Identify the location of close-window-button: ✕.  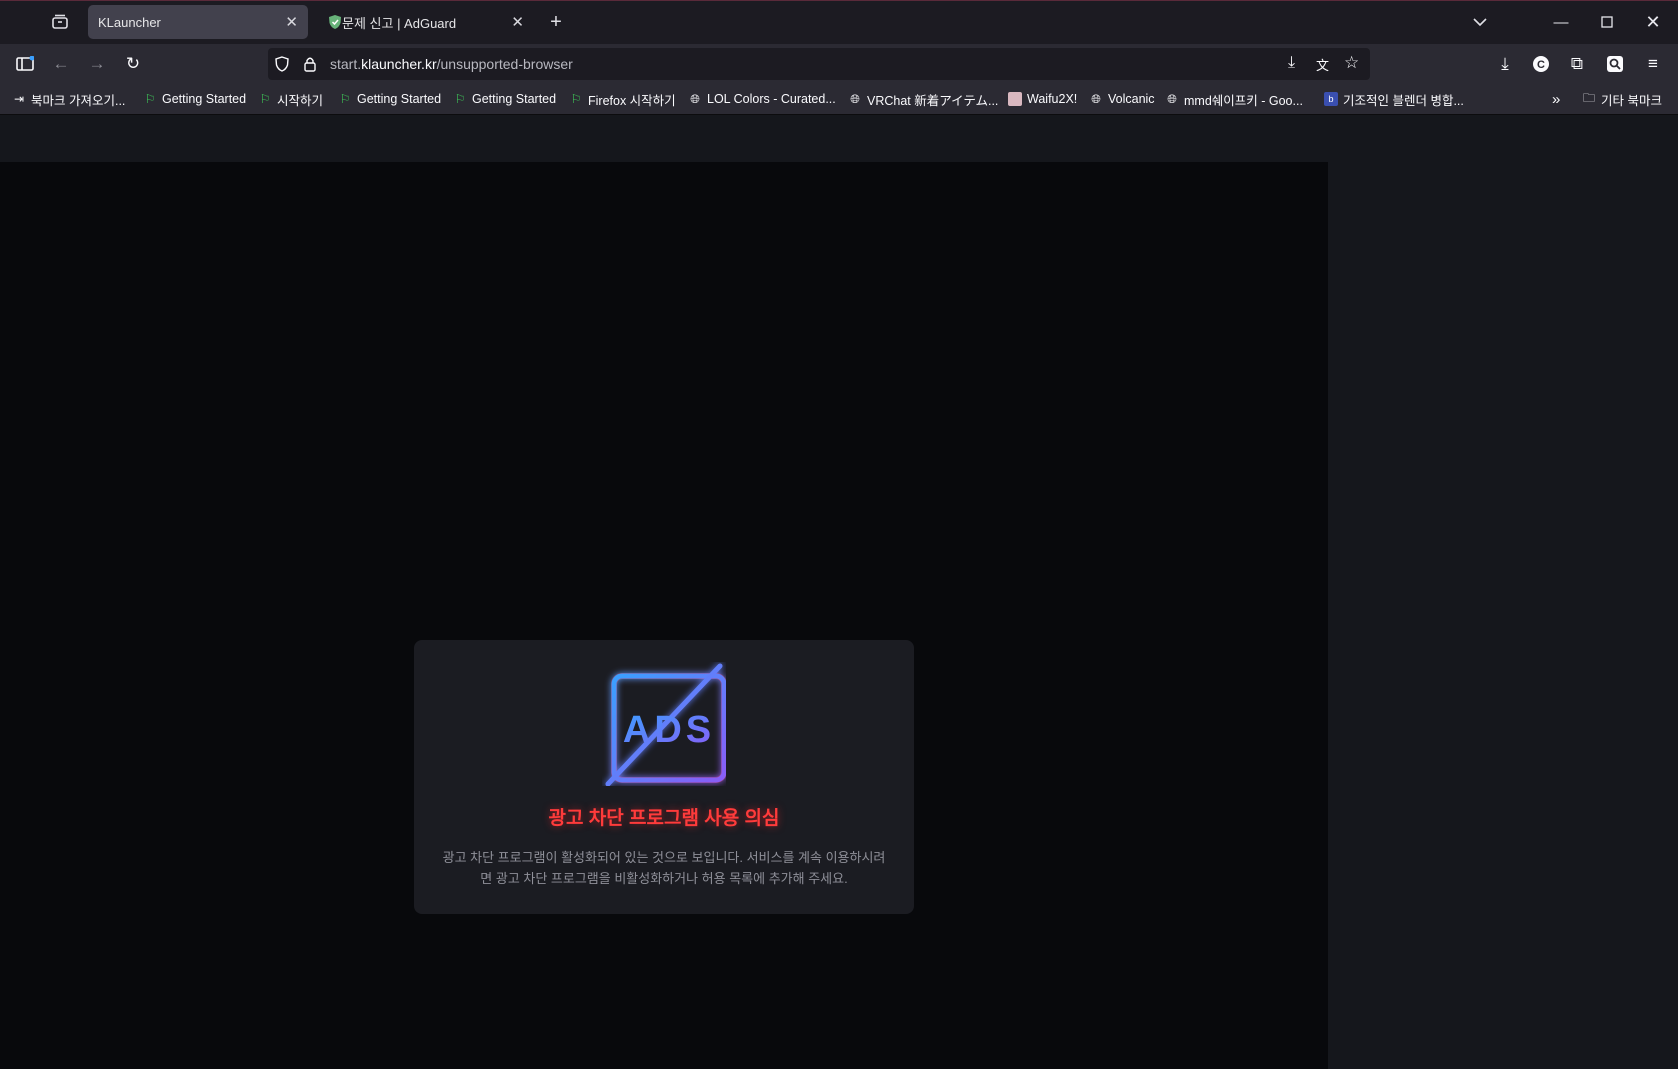
(1653, 22).